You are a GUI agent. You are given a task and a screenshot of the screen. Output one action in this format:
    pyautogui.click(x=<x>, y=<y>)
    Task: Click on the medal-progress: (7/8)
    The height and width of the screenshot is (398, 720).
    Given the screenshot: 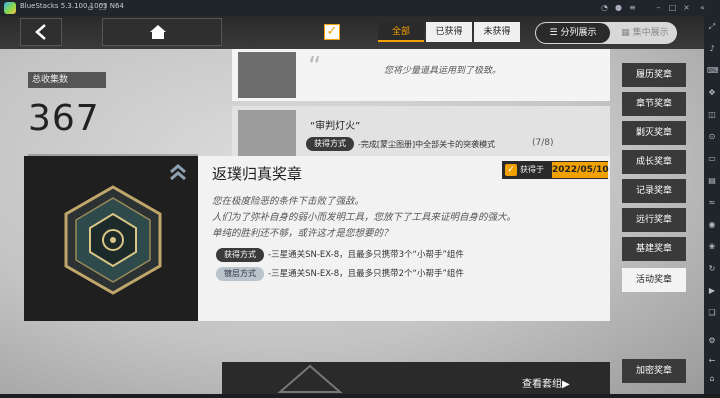 What is the action you would take?
    pyautogui.click(x=543, y=143)
    